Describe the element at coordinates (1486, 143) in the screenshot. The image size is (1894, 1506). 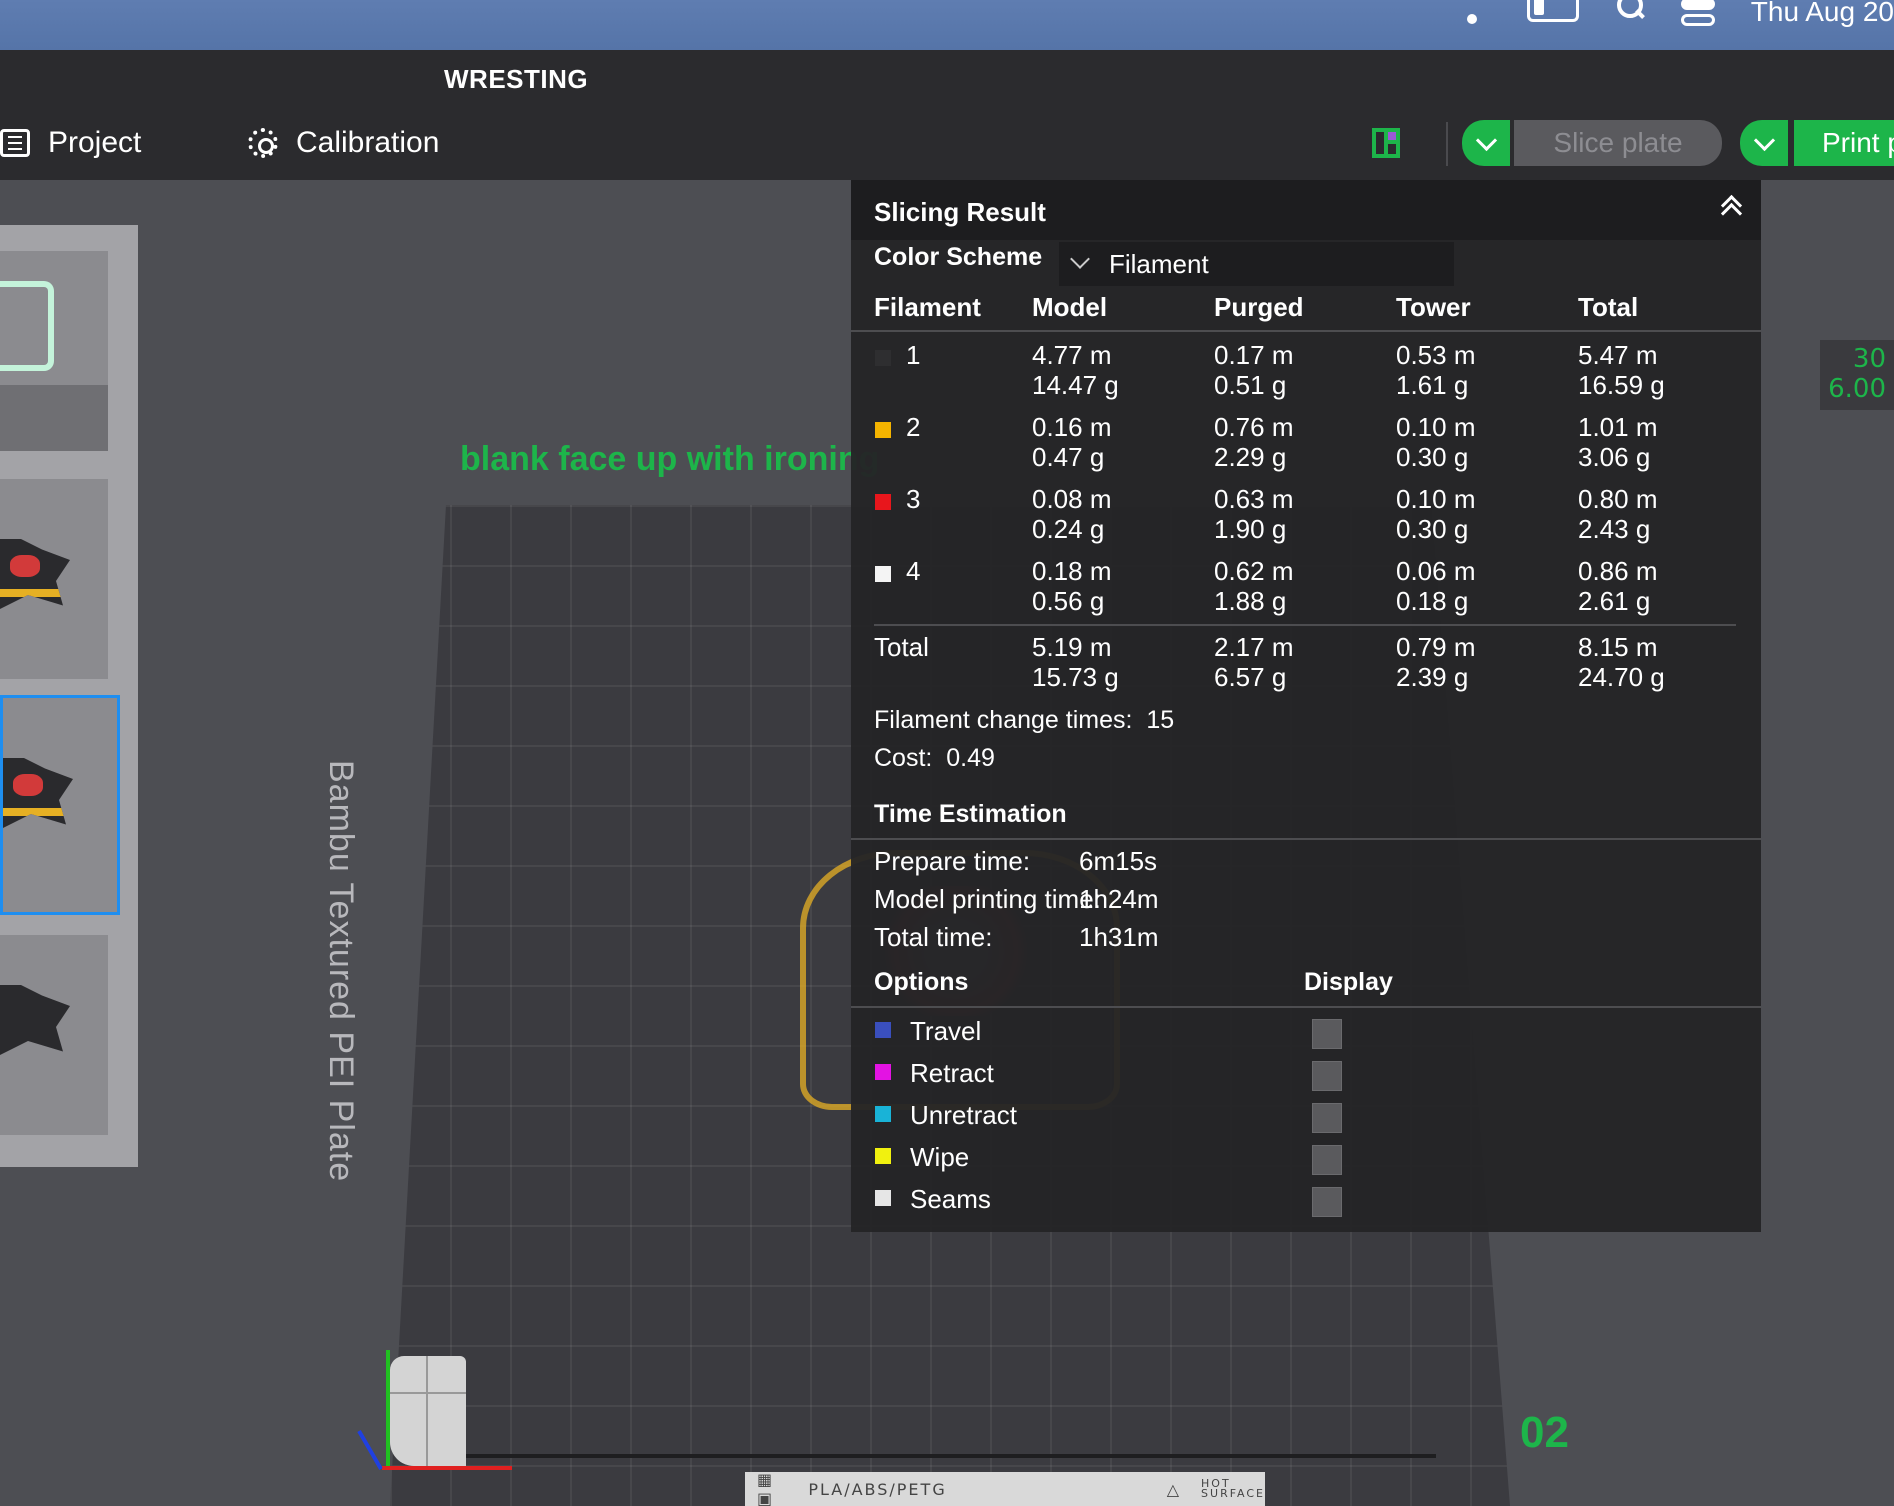
I see `slice-options-dropdown` at that location.